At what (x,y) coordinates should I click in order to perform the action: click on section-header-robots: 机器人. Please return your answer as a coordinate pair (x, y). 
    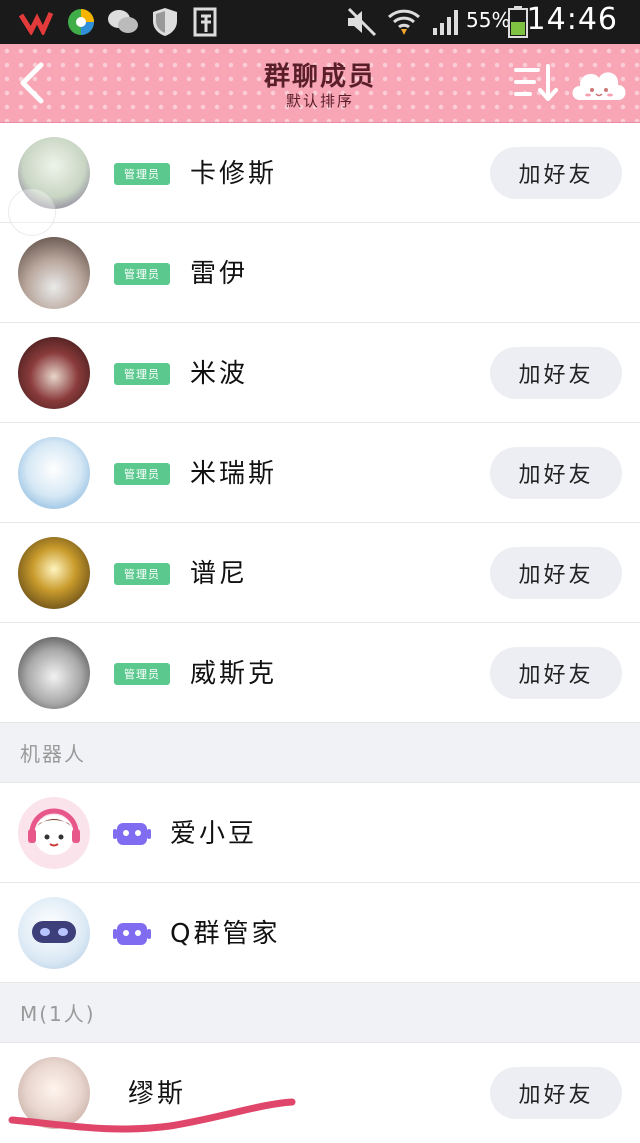
    Looking at the image, I should click on (320, 753).